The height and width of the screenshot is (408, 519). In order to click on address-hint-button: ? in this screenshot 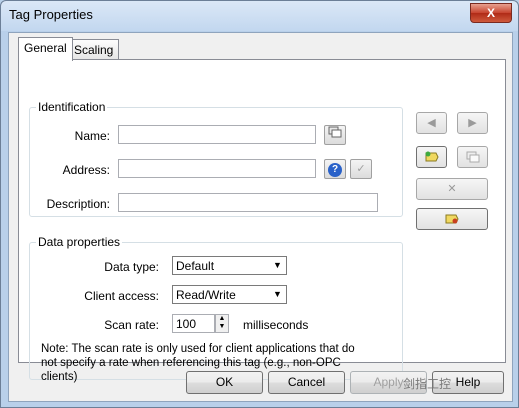, I will do `click(335, 169)`.